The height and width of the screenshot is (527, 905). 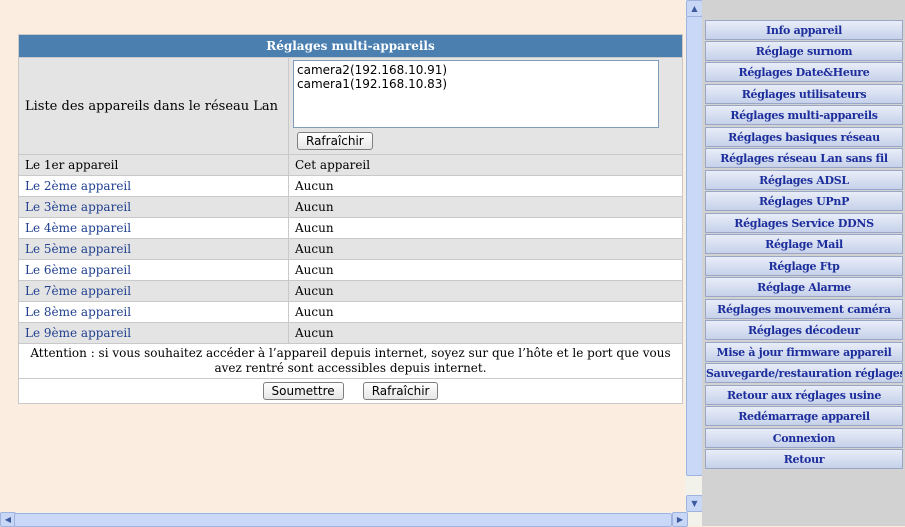 I want to click on lan-devices-label: Liste des appareils dans le réseau Lan, so click(x=153, y=106).